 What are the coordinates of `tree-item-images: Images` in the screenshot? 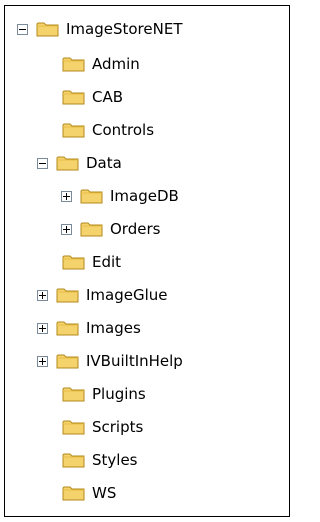 It's located at (89, 328).